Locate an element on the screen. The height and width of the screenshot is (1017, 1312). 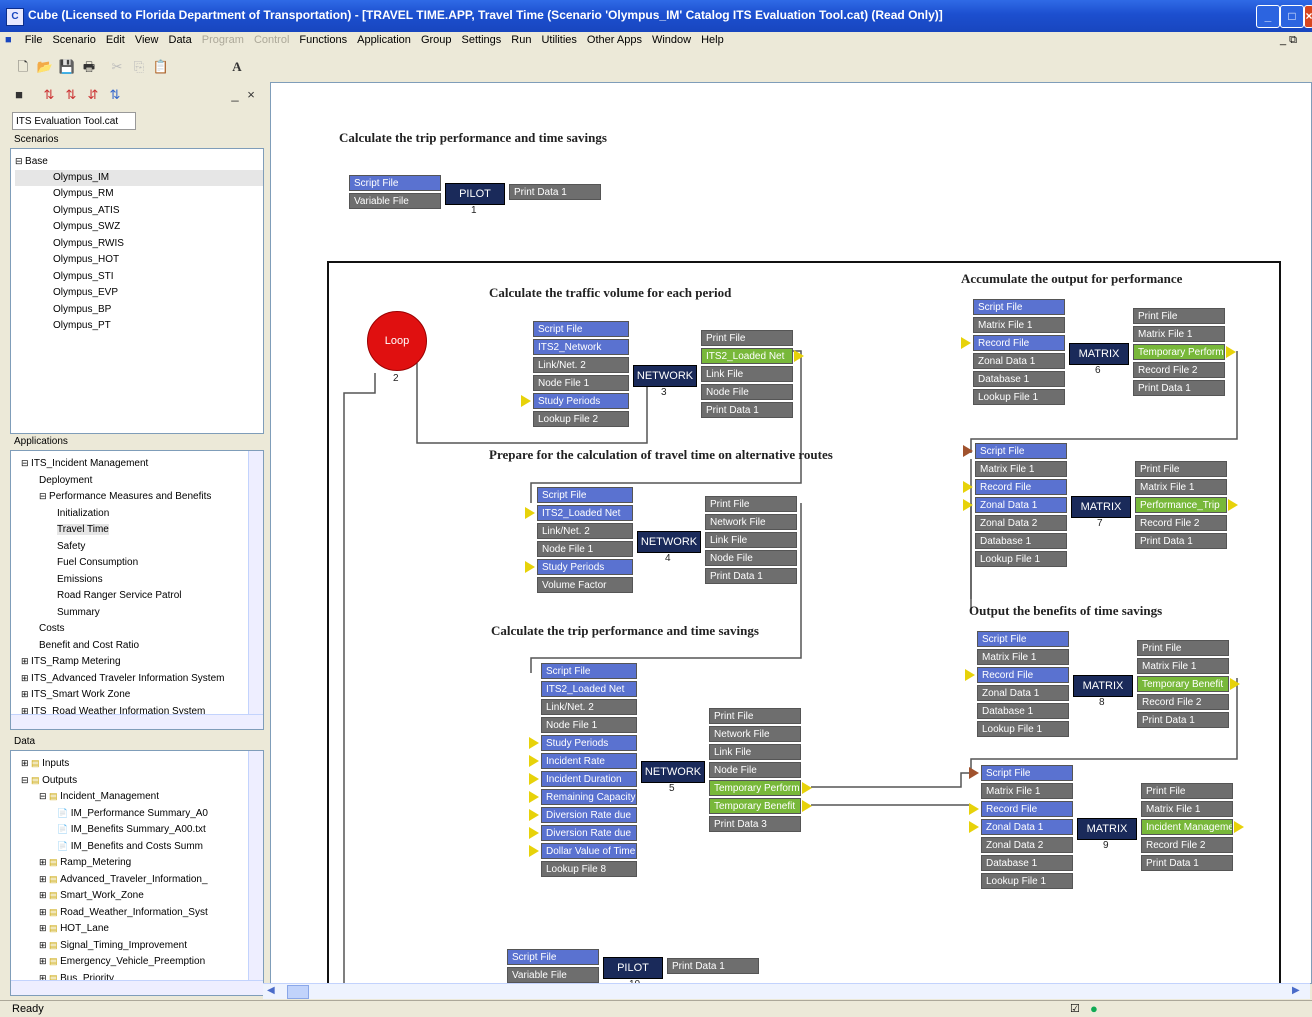
maximize-button: □ is located at coordinates (1292, 16).